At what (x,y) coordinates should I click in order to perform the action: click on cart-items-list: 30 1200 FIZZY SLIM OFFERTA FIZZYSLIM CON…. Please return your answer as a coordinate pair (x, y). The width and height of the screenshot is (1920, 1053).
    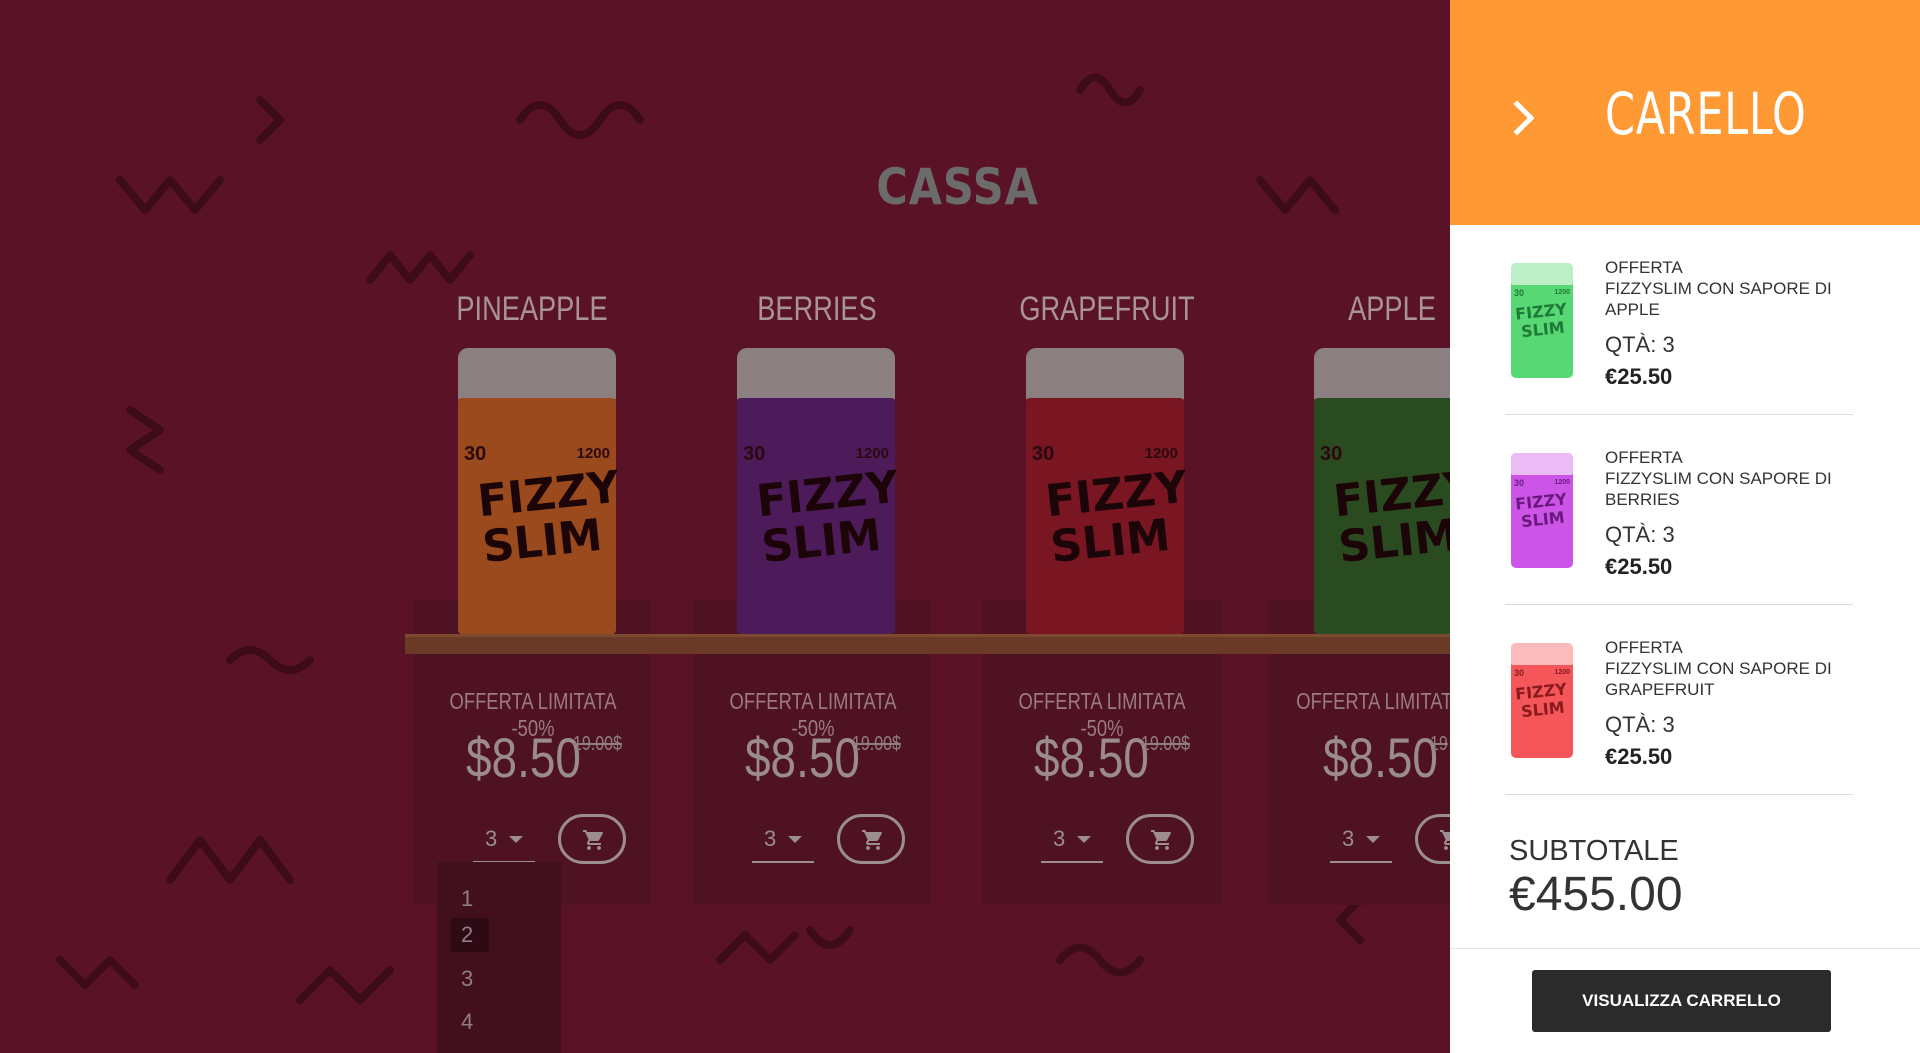
    Looking at the image, I should click on (1679, 510).